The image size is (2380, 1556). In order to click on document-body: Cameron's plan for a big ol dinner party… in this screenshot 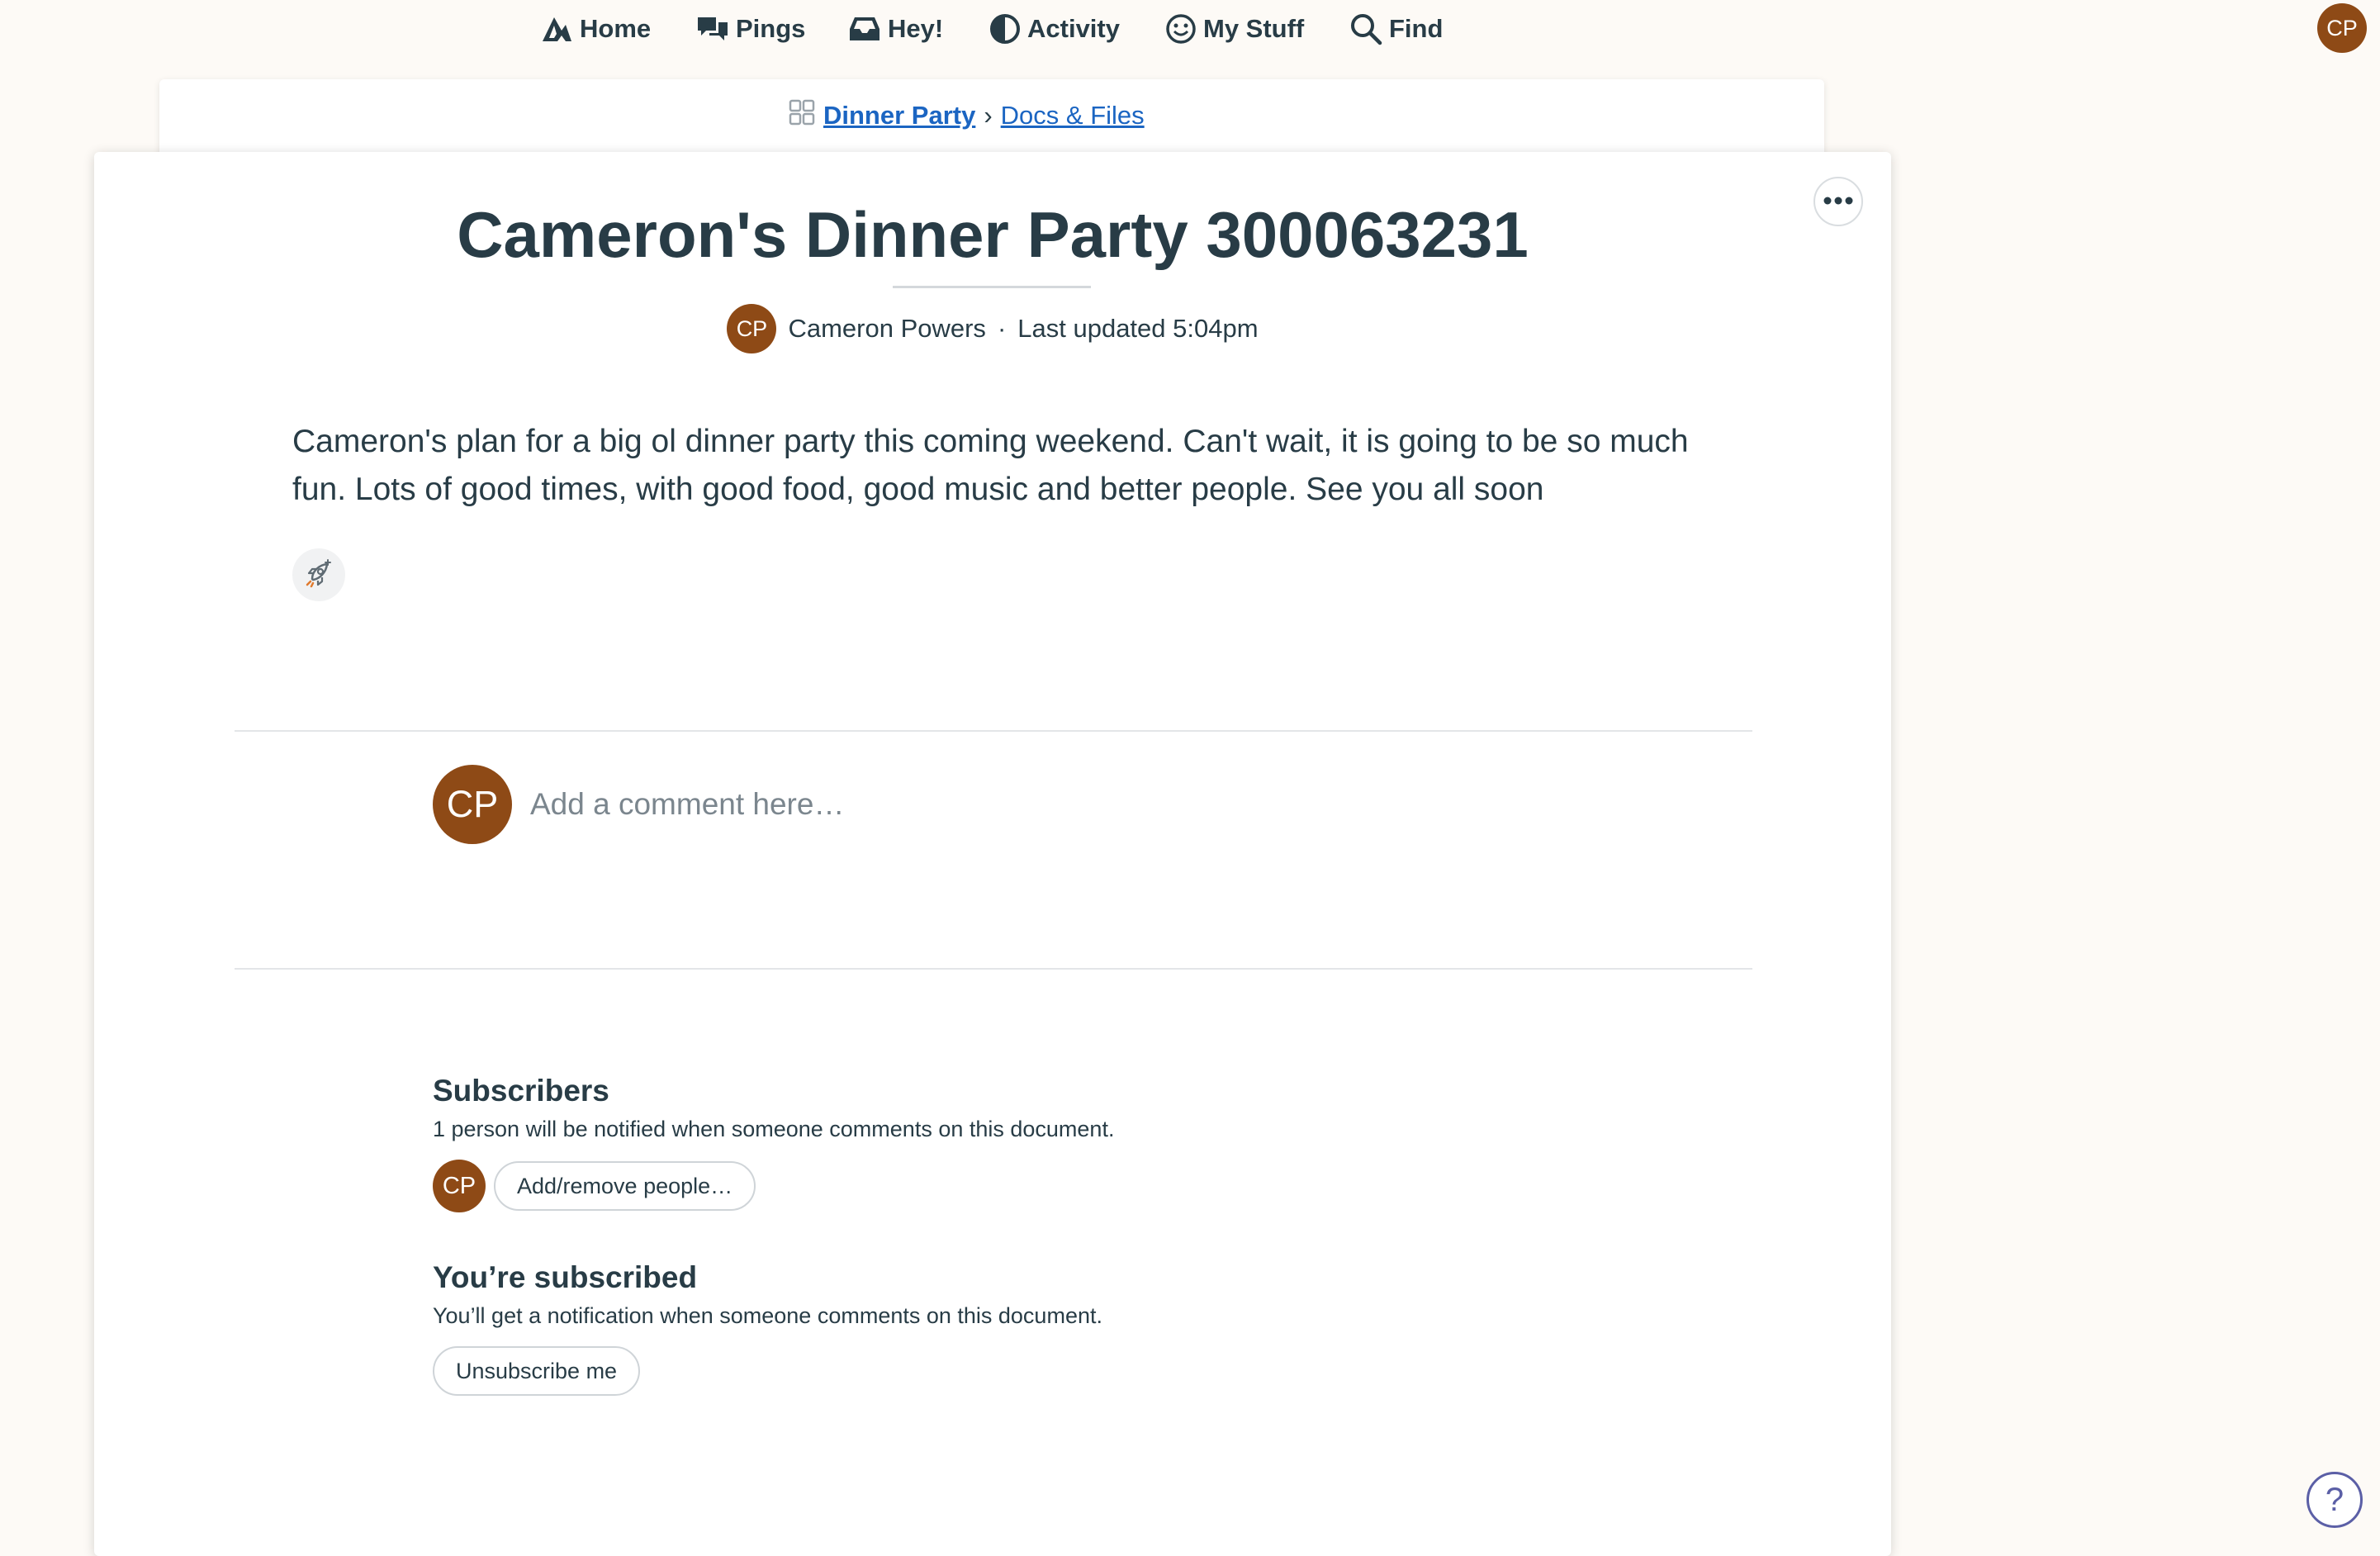, I will do `click(990, 466)`.